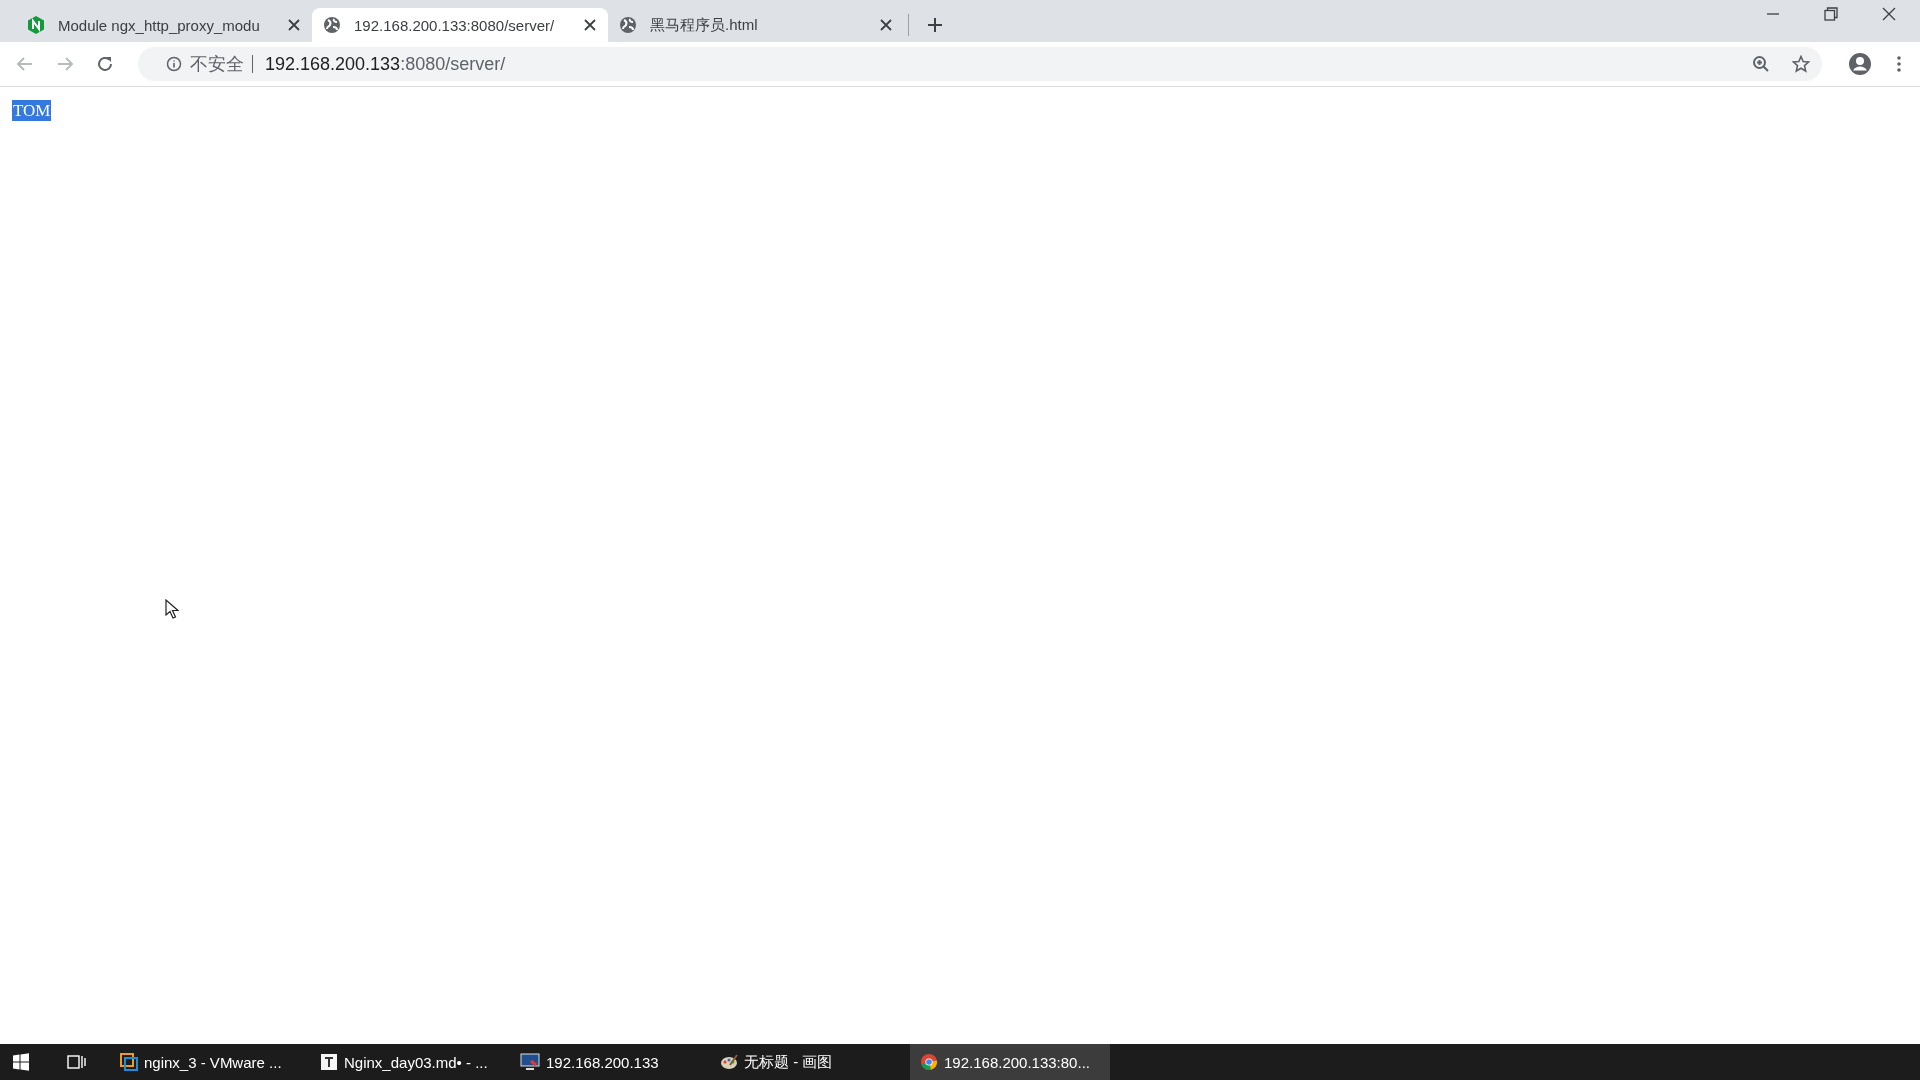 The width and height of the screenshot is (1920, 1080). Describe the element at coordinates (1860, 64) in the screenshot. I see `profile-icon` at that location.